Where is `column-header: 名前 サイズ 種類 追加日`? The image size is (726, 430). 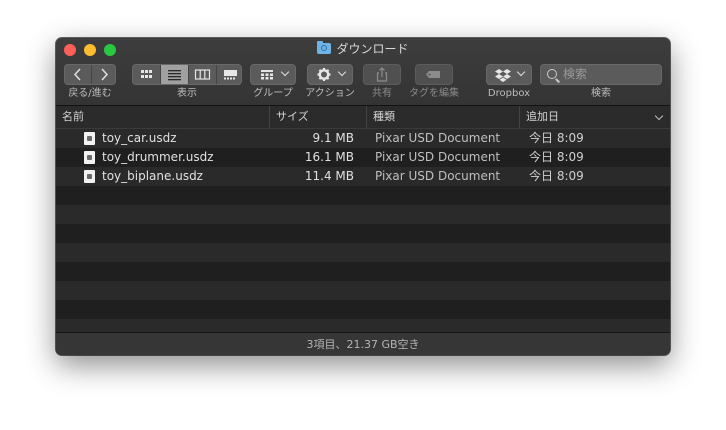
column-header: 名前 サイズ 種類 追加日 is located at coordinates (363, 117).